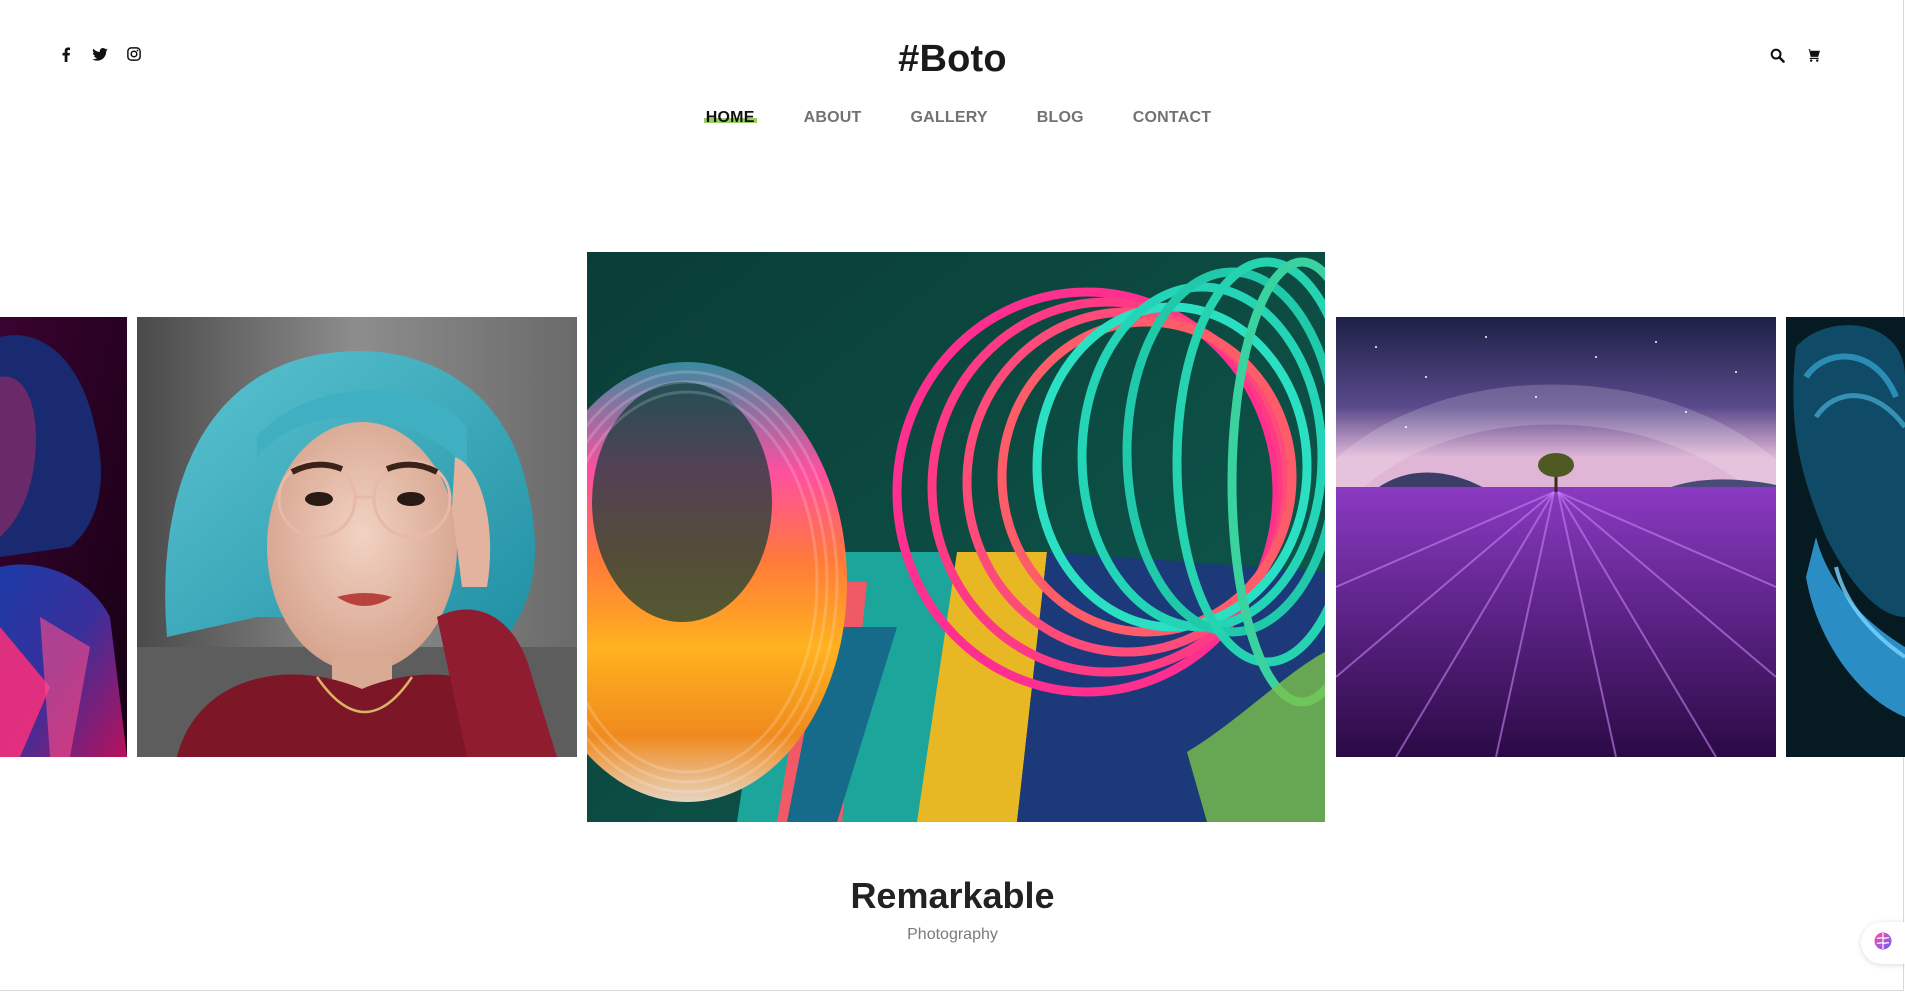 Image resolution: width=1905 pixels, height=992 pixels. I want to click on assistant-widget-button, so click(1883, 943).